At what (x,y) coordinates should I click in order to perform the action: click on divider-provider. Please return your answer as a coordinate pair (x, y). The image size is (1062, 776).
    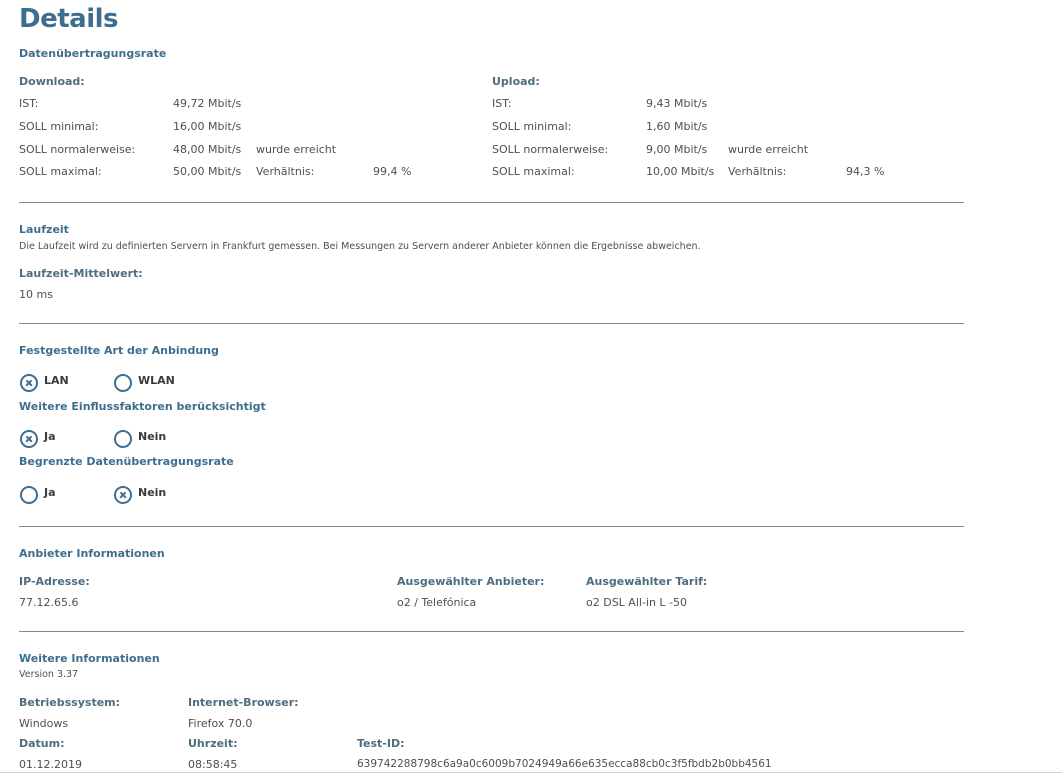
    Looking at the image, I should click on (491, 631).